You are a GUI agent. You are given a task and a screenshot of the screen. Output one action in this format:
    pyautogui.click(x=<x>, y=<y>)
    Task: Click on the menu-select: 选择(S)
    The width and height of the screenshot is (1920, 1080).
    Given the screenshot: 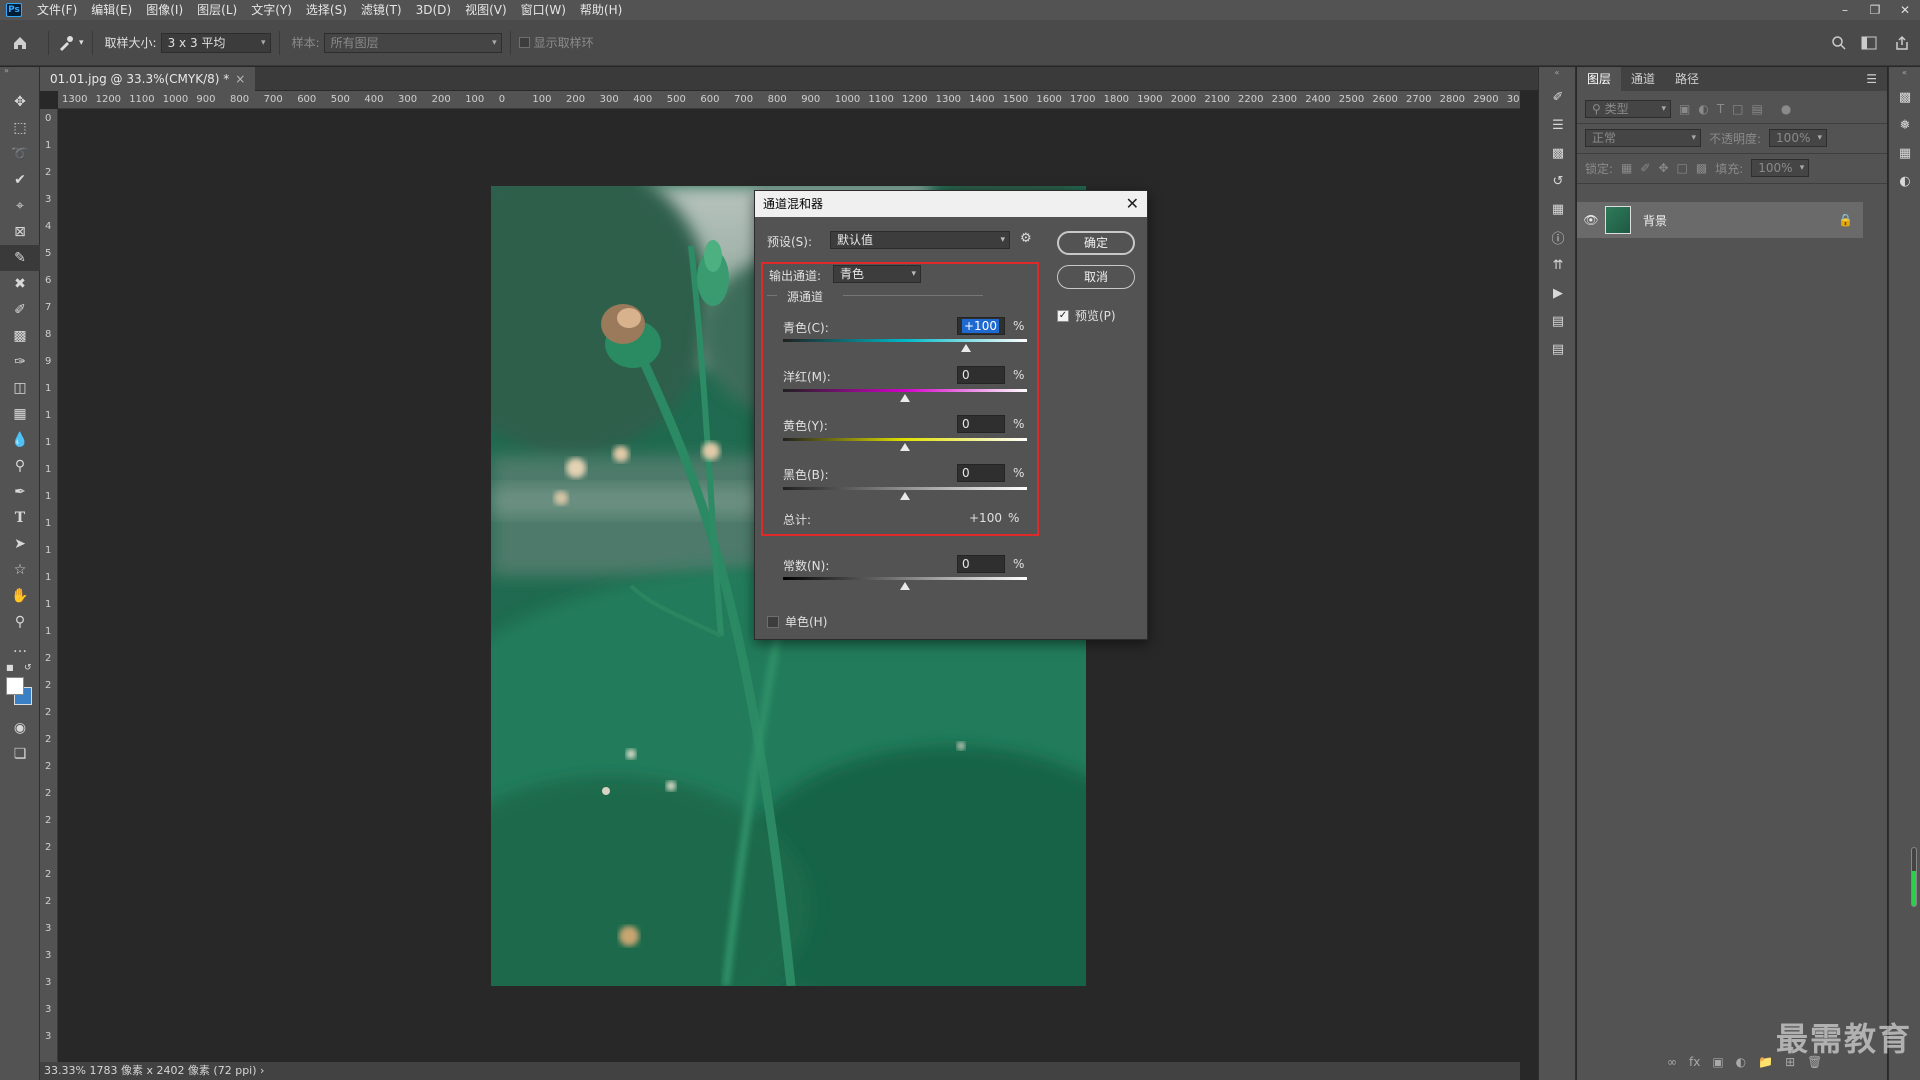 What is the action you would take?
    pyautogui.click(x=326, y=10)
    